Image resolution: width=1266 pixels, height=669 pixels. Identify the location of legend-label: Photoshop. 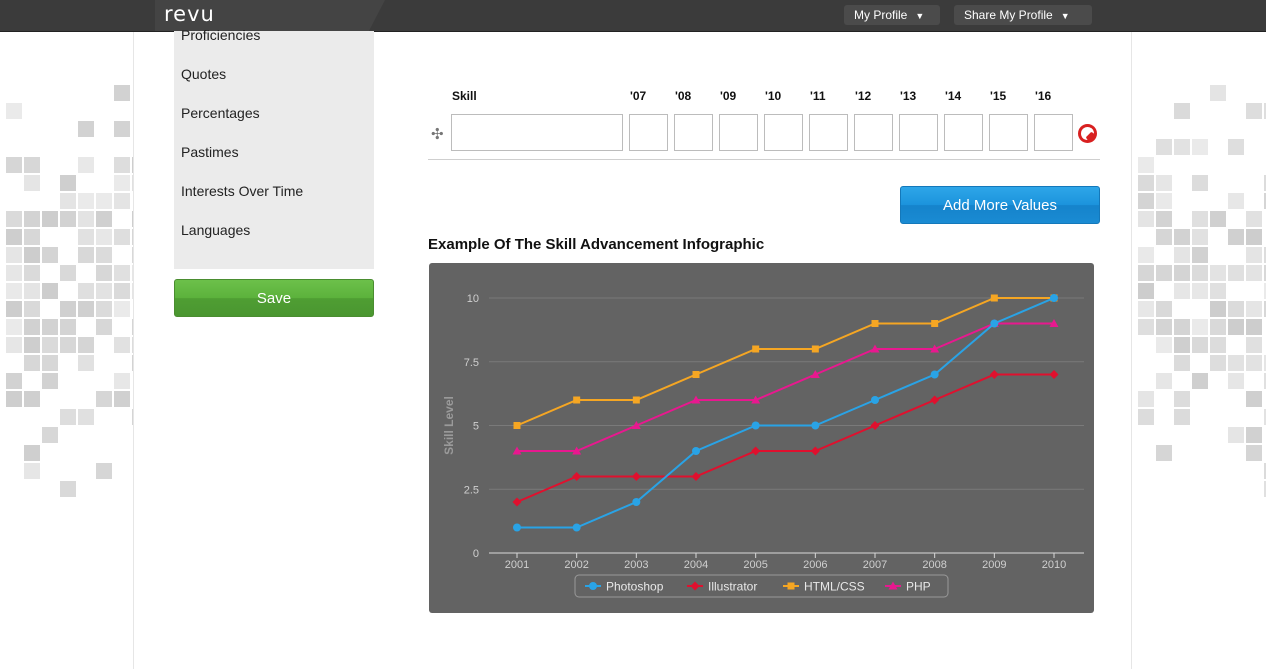
(635, 587).